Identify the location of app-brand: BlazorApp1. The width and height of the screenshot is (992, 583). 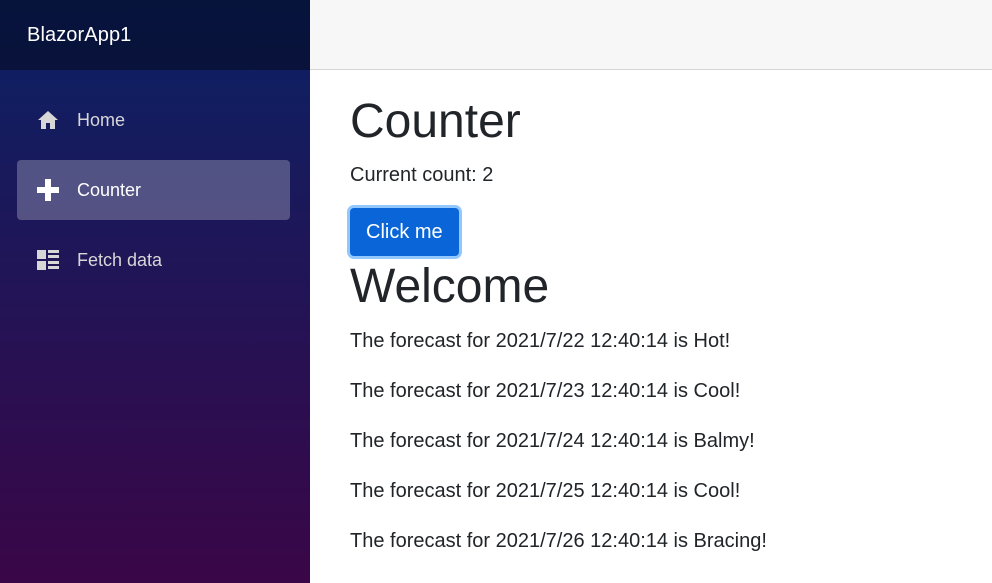
(79, 35).